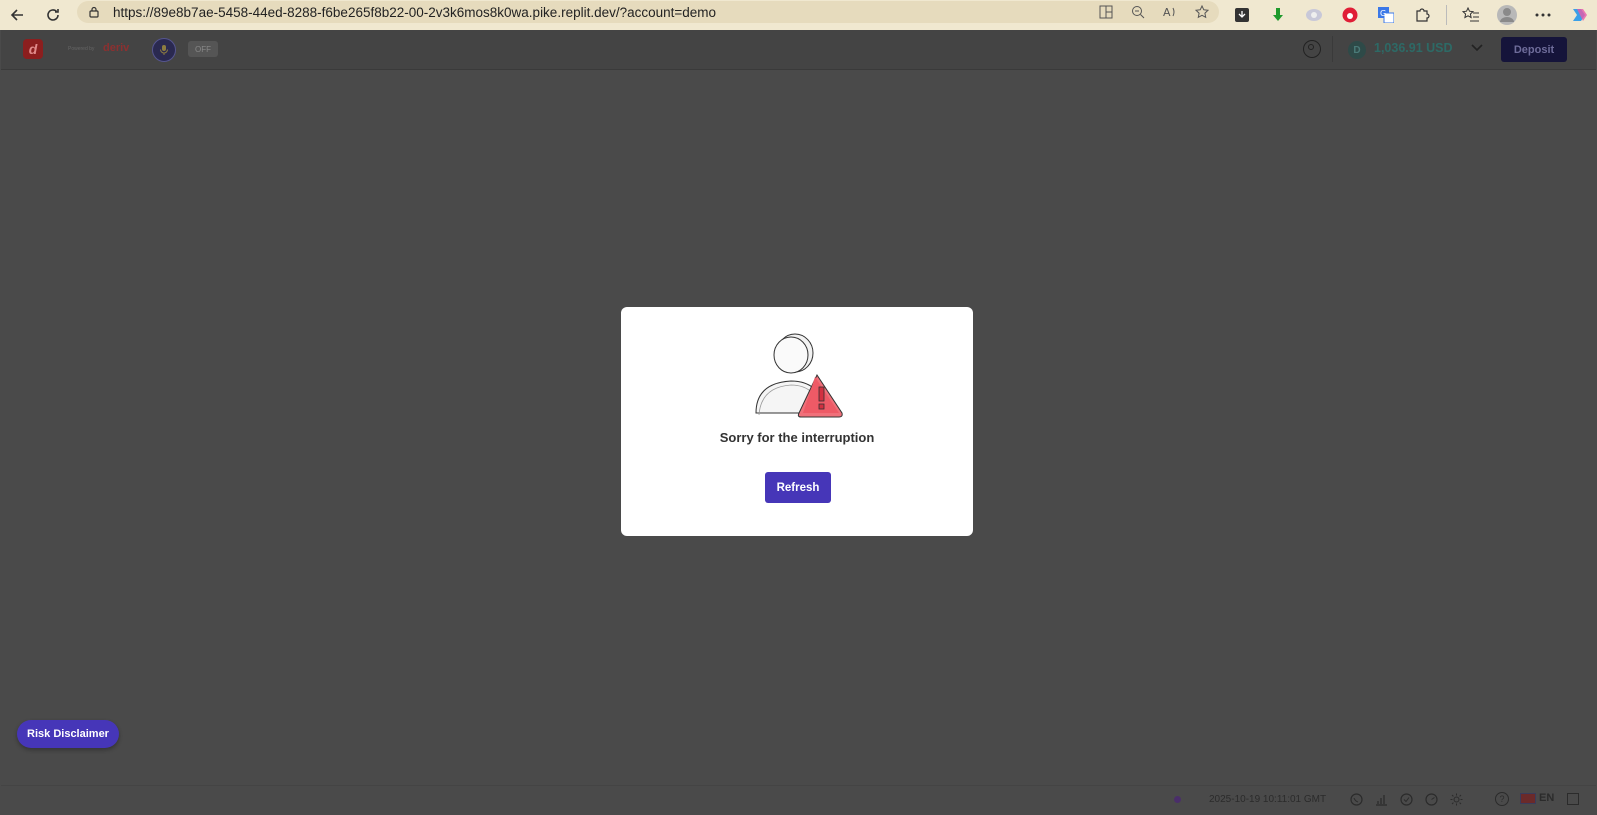  I want to click on microphone-icon, so click(164, 50).